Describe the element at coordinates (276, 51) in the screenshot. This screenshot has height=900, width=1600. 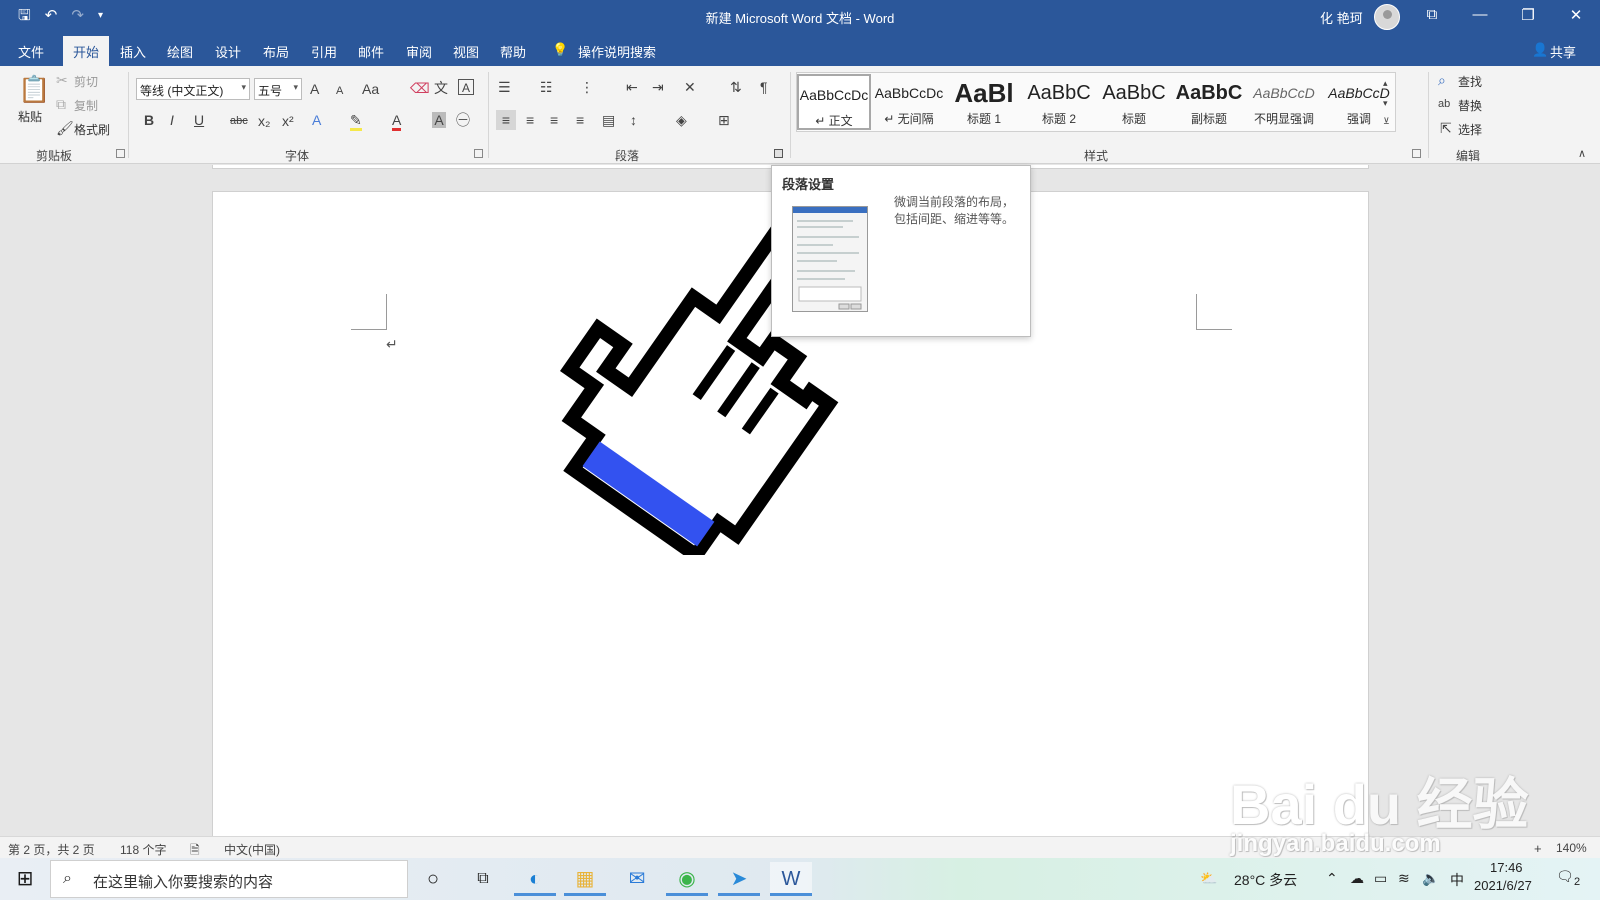
I see `tab-layout: 布局` at that location.